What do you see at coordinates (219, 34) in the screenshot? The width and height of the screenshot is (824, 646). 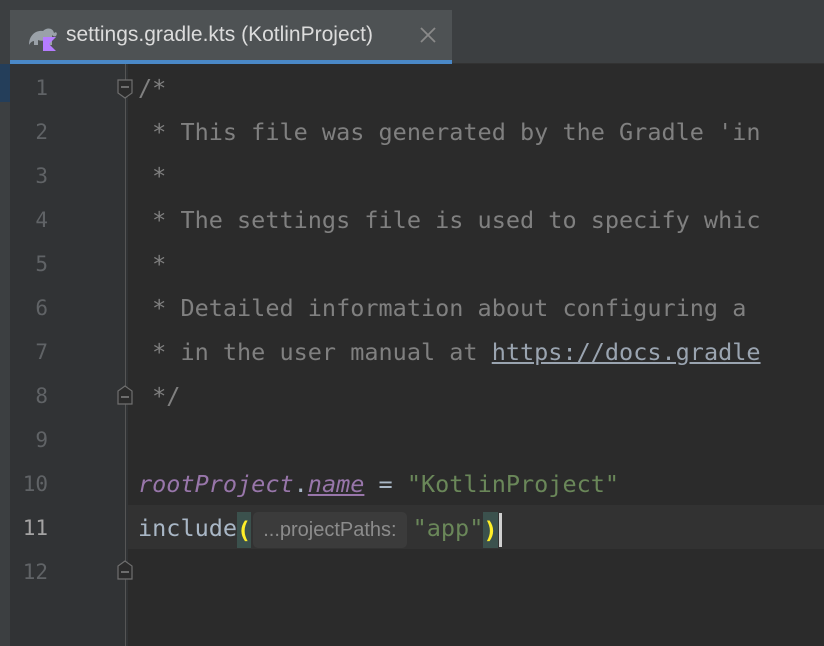 I see `tab-title: settings.gradle.kts (KotlinProject)` at bounding box center [219, 34].